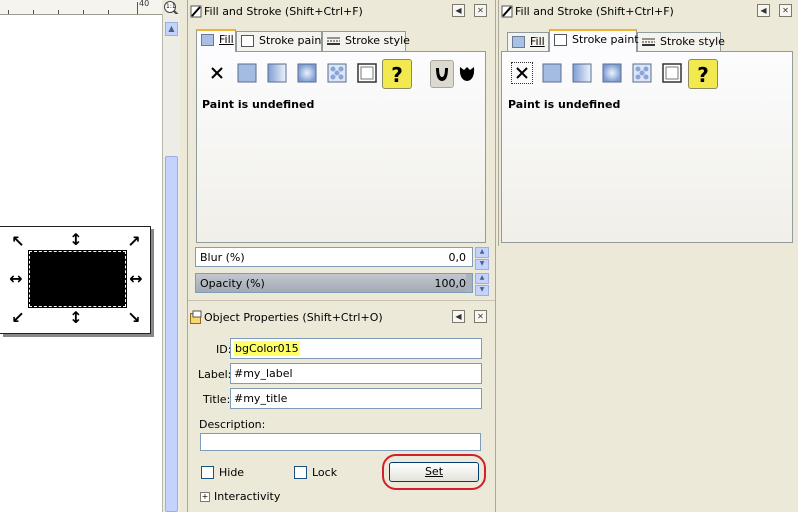  Describe the element at coordinates (267, 348) in the screenshot. I see `id-value: bgColor015` at that location.